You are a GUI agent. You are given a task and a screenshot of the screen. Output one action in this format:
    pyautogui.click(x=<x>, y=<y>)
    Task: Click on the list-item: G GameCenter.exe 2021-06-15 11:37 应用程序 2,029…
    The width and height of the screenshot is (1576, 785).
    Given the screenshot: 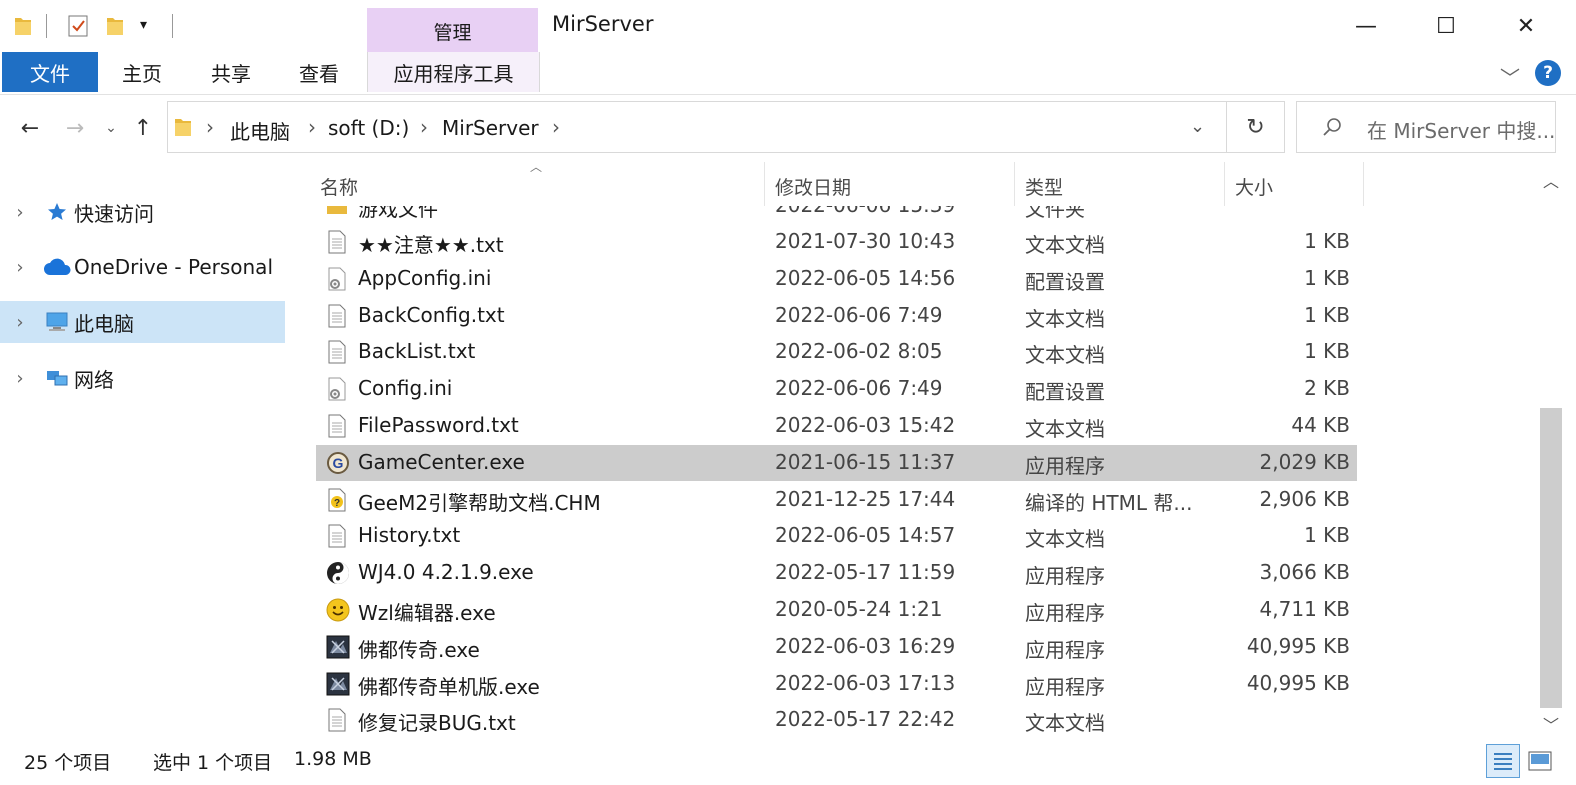 What is the action you would take?
    pyautogui.click(x=836, y=462)
    